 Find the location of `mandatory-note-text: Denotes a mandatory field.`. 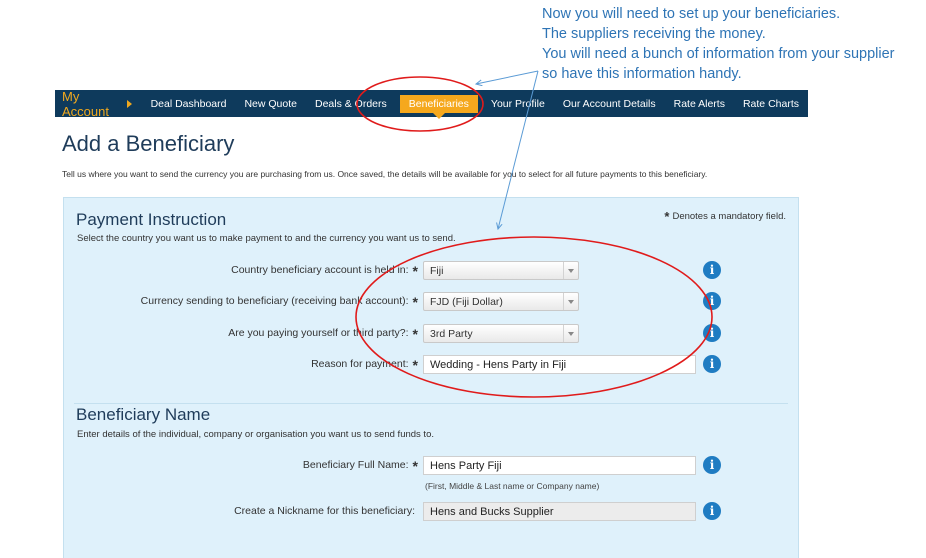

mandatory-note-text: Denotes a mandatory field. is located at coordinates (729, 216).